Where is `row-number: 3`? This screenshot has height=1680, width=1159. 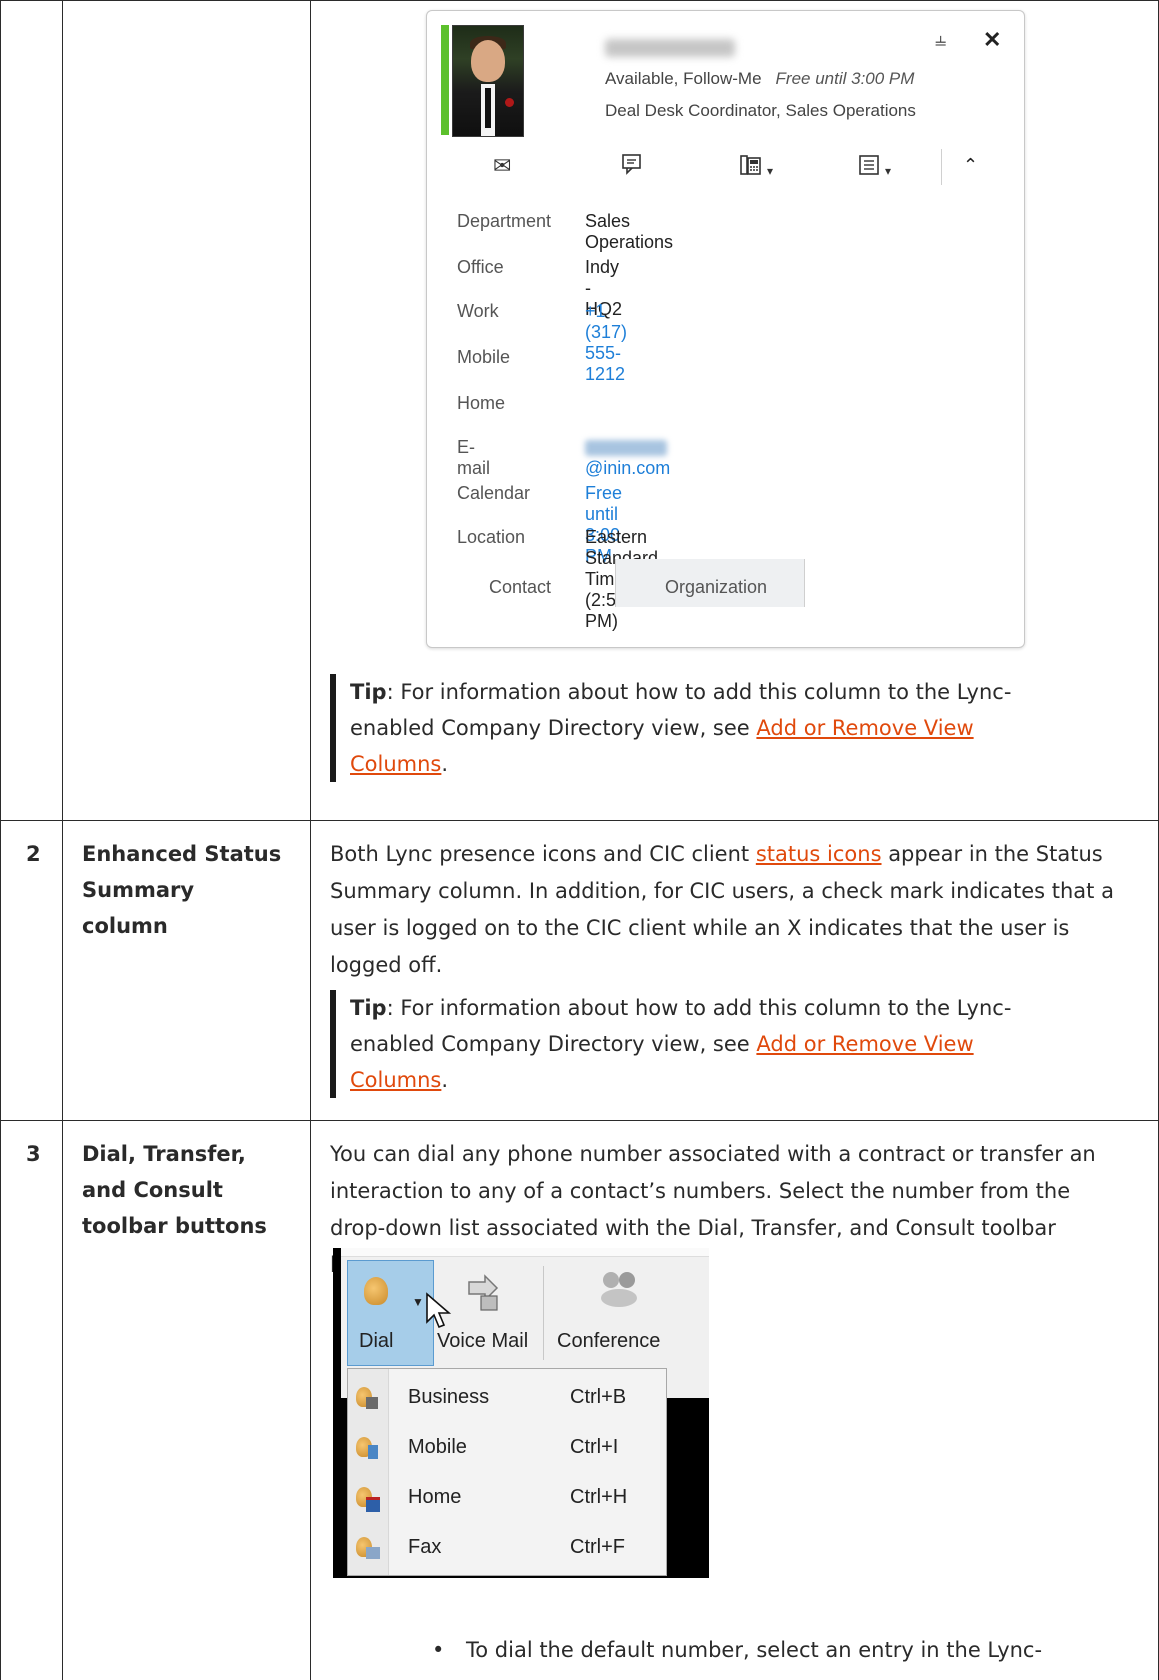 row-number: 3 is located at coordinates (33, 1154).